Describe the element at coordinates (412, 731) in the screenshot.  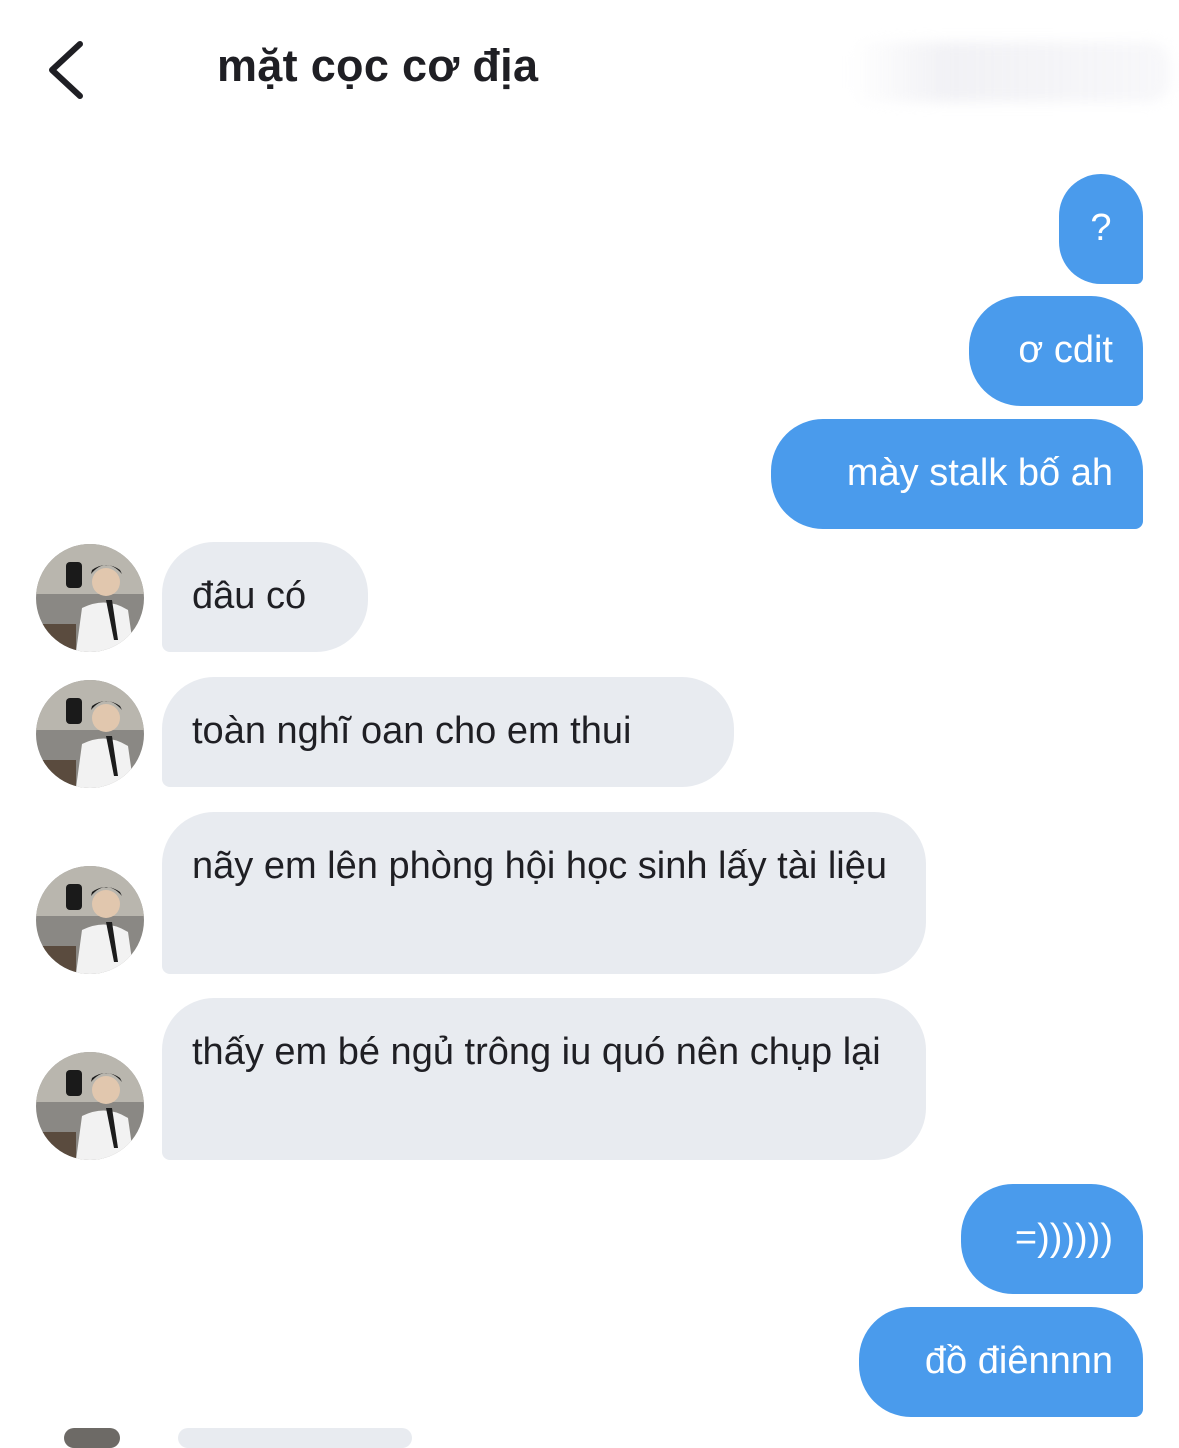
I see `message-text: toàn nghĩ oan cho em thui` at that location.